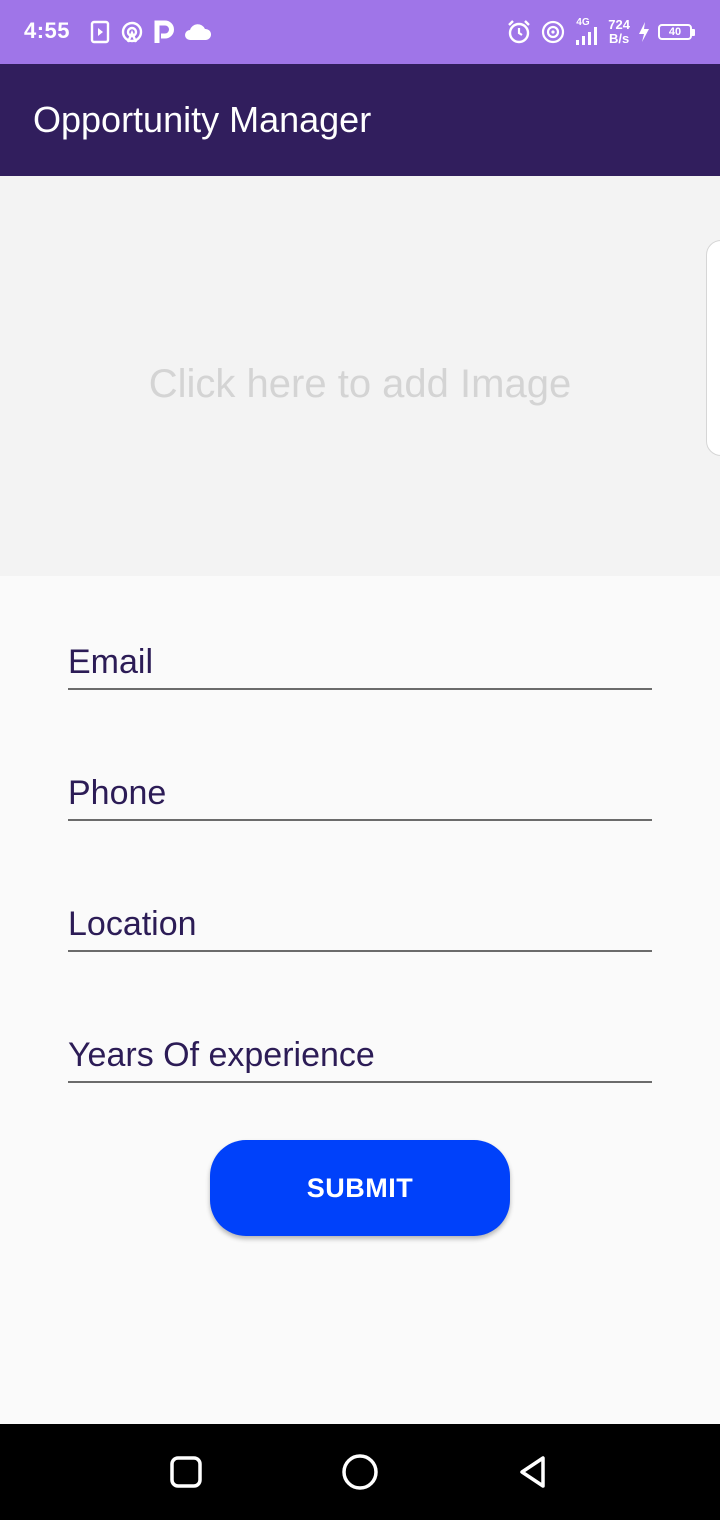  I want to click on email-input, so click(360, 662).